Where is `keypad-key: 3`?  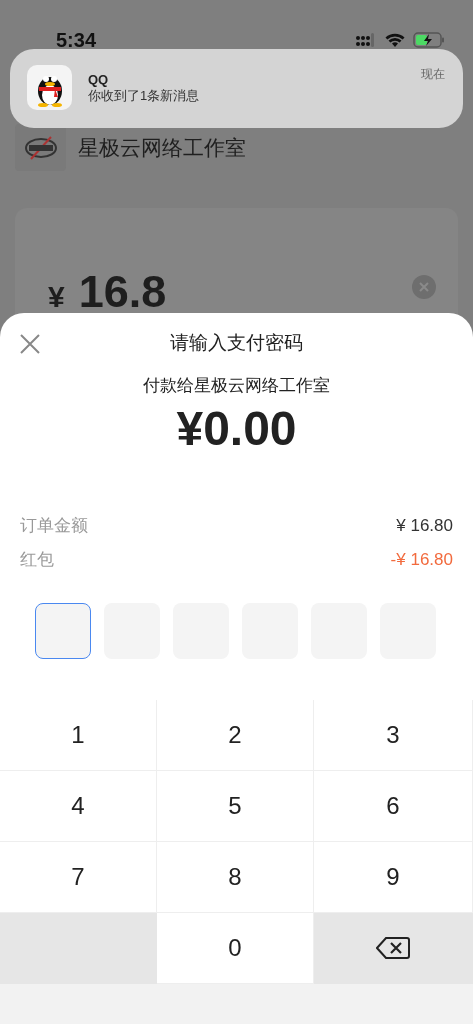
keypad-key: 3 is located at coordinates (393, 735).